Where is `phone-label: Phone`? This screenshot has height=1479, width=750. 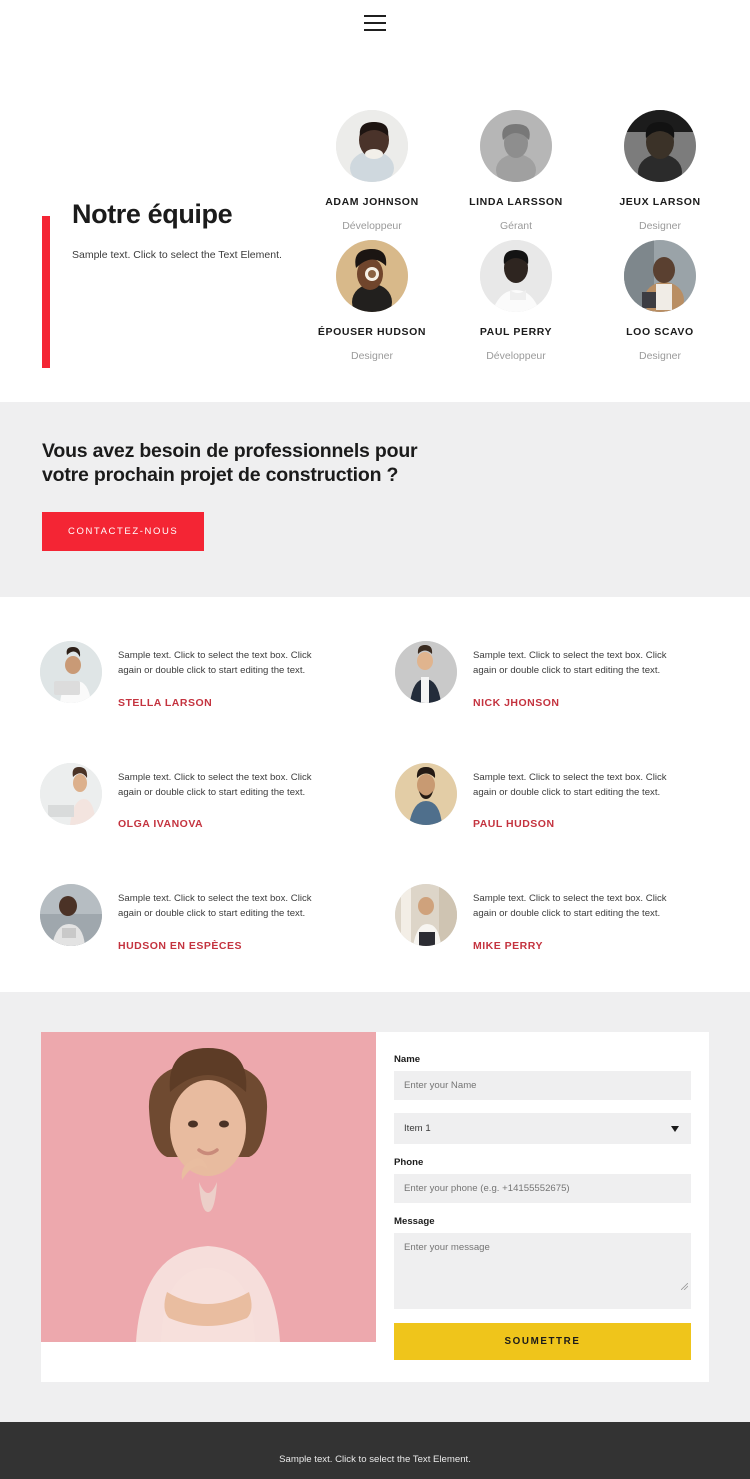
phone-label: Phone is located at coordinates (409, 1163).